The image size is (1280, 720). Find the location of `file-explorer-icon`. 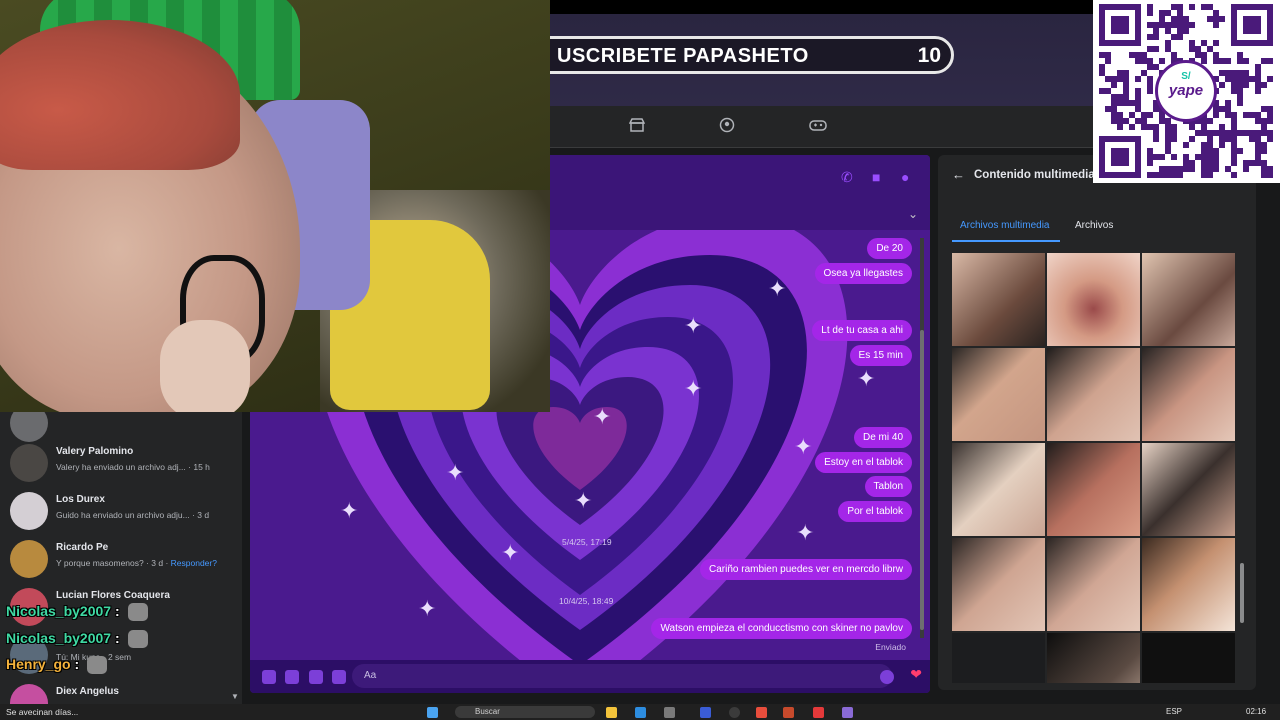

file-explorer-icon is located at coordinates (611, 712).